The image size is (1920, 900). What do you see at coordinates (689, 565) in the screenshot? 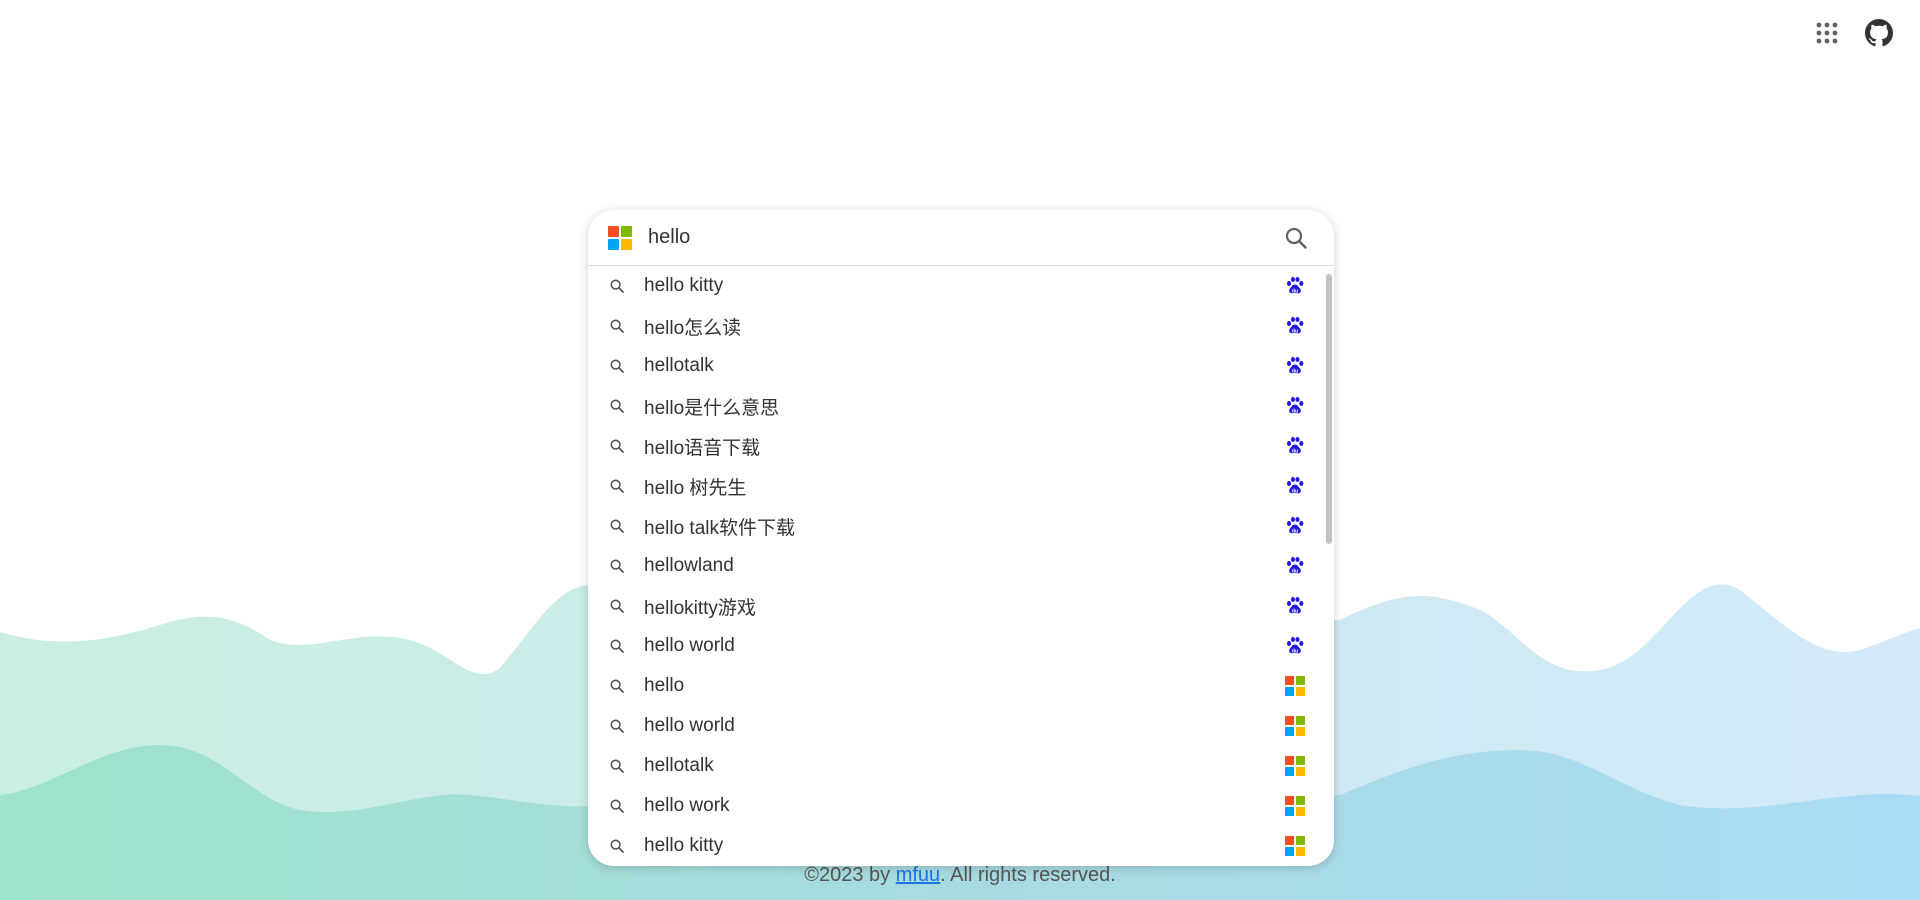
I see `suggestion-text: hellowland` at bounding box center [689, 565].